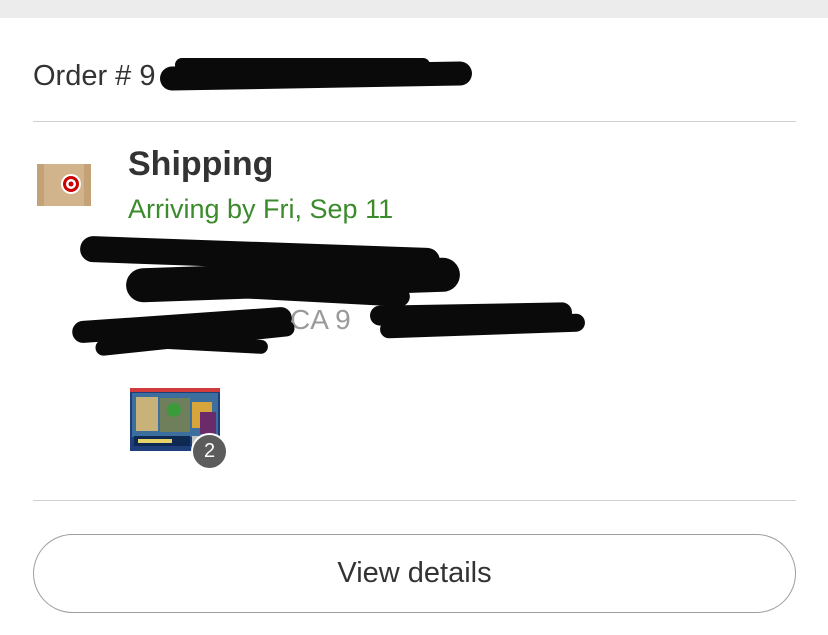 Image resolution: width=828 pixels, height=635 pixels. Describe the element at coordinates (414, 500) in the screenshot. I see `divider-bottom` at that location.